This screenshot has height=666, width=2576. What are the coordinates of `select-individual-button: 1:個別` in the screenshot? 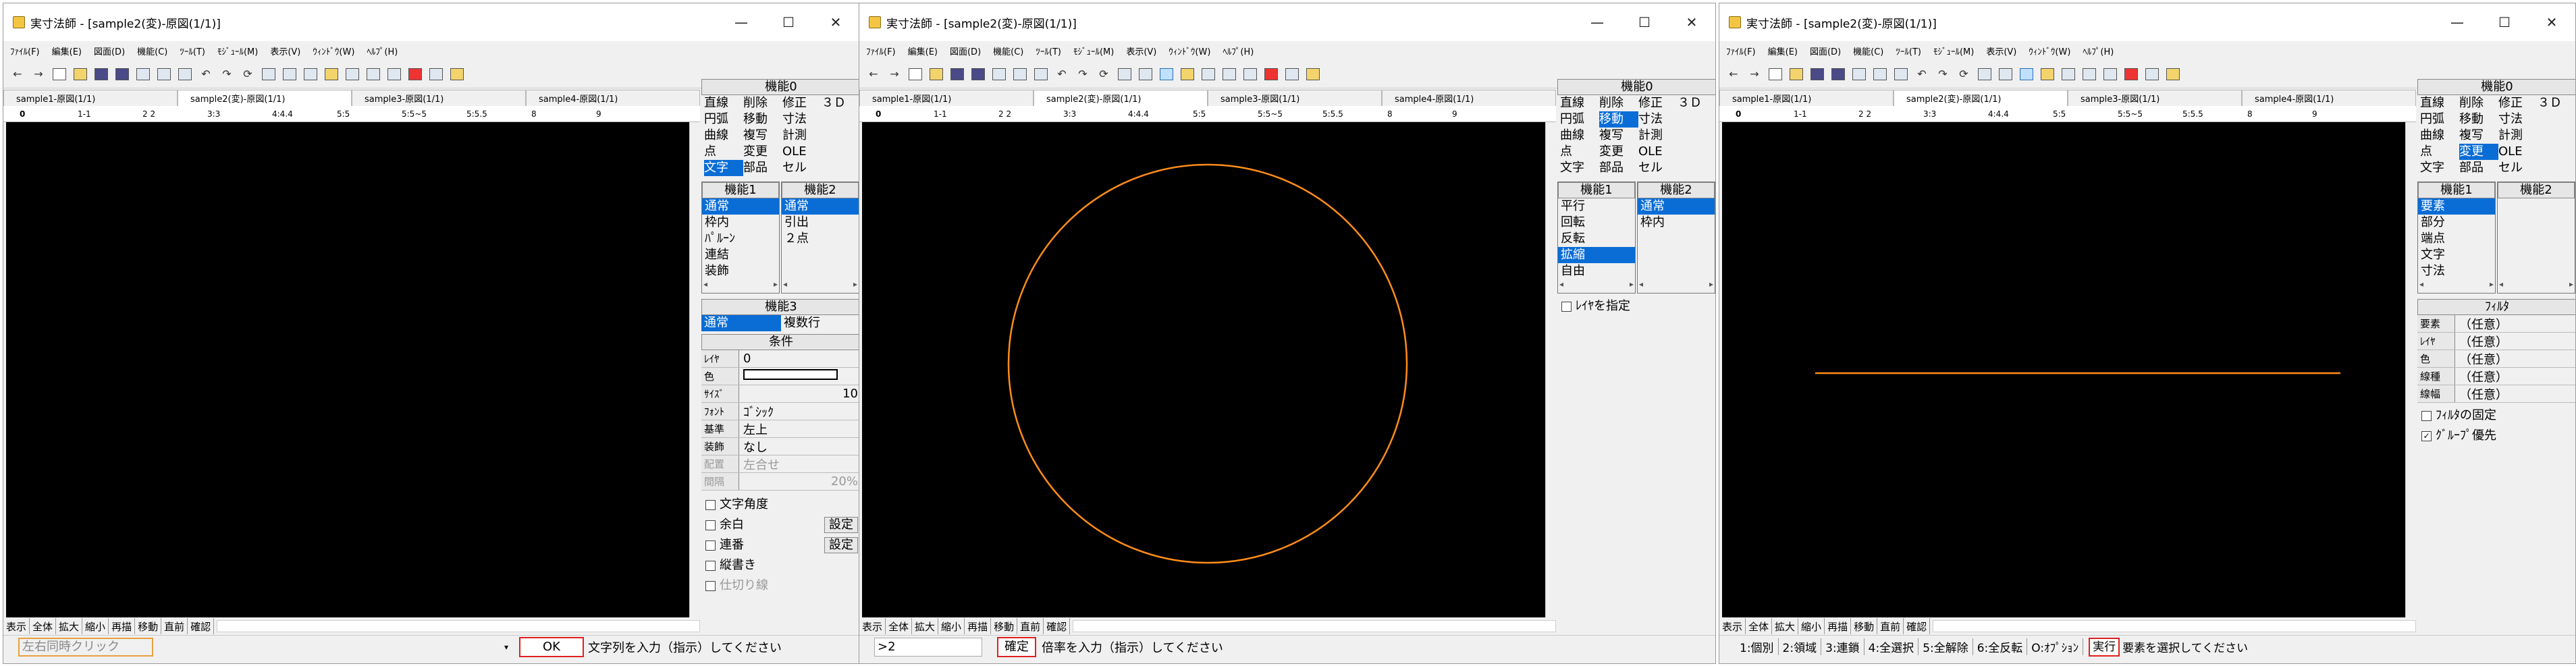 It's located at (1758, 646).